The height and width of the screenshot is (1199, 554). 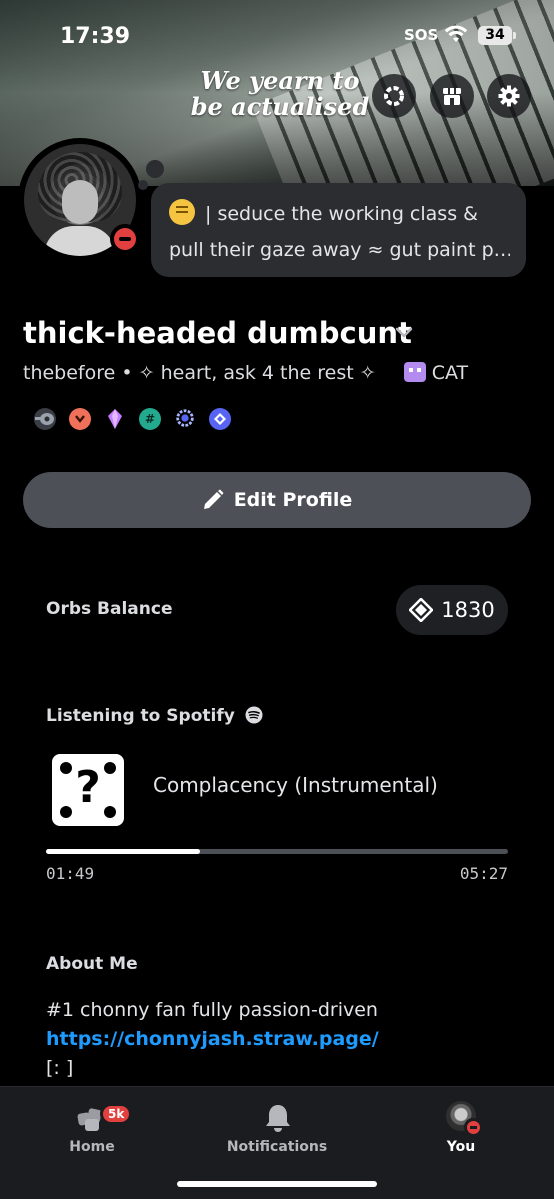 What do you see at coordinates (212, 1010) in the screenshot?
I see `about-me-line1: #1 chonny fan fully passion-driven` at bounding box center [212, 1010].